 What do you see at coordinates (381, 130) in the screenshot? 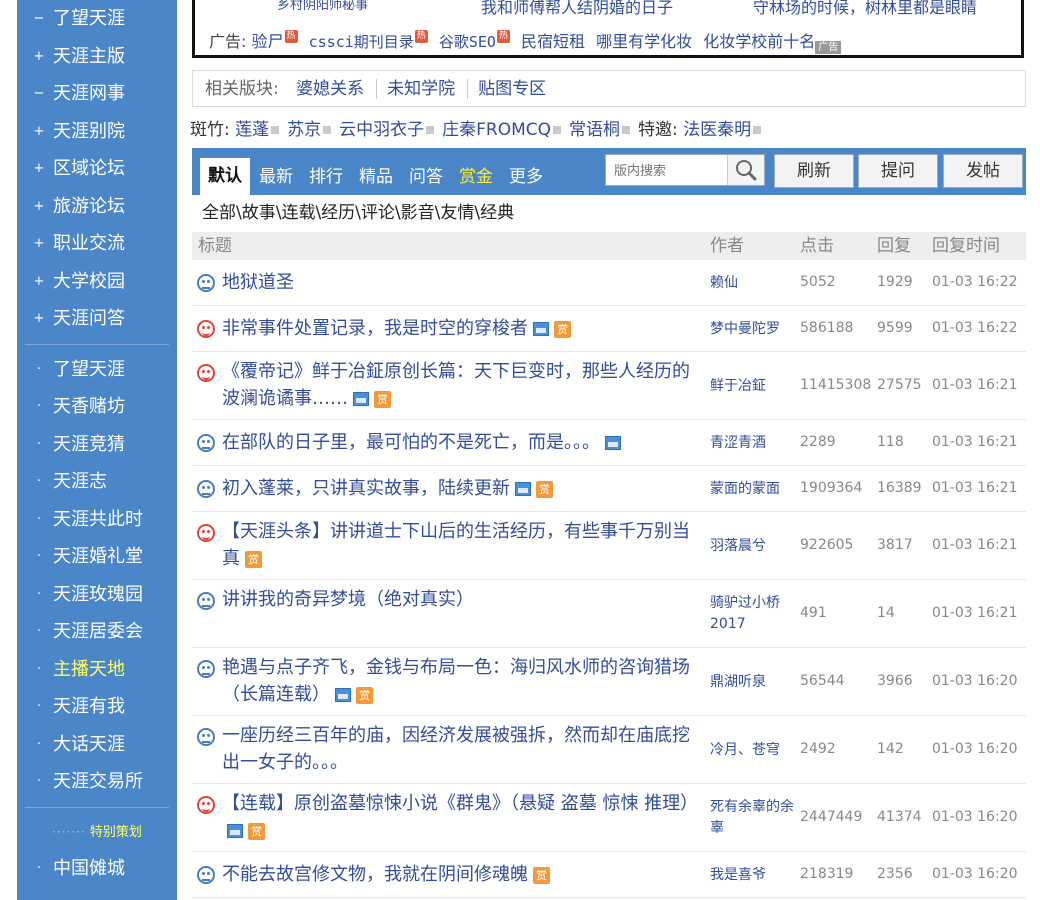
I see `moderator-link: 云中羽衣子` at bounding box center [381, 130].